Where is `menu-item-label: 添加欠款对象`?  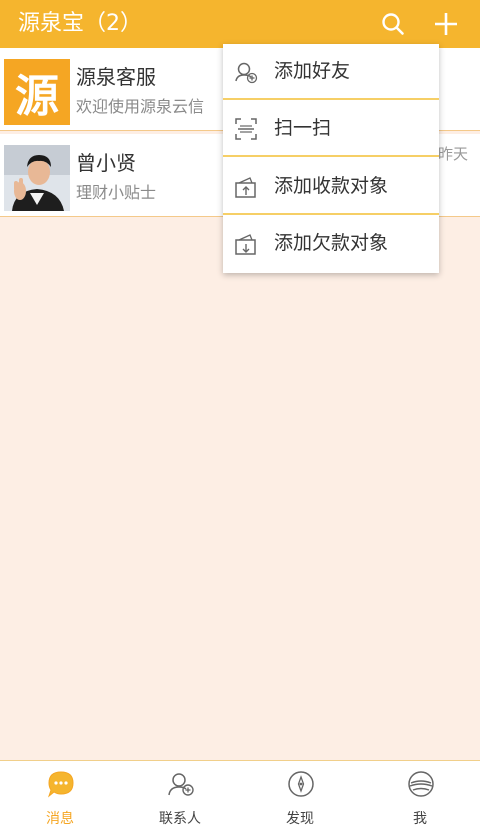 menu-item-label: 添加欠款对象 is located at coordinates (331, 243).